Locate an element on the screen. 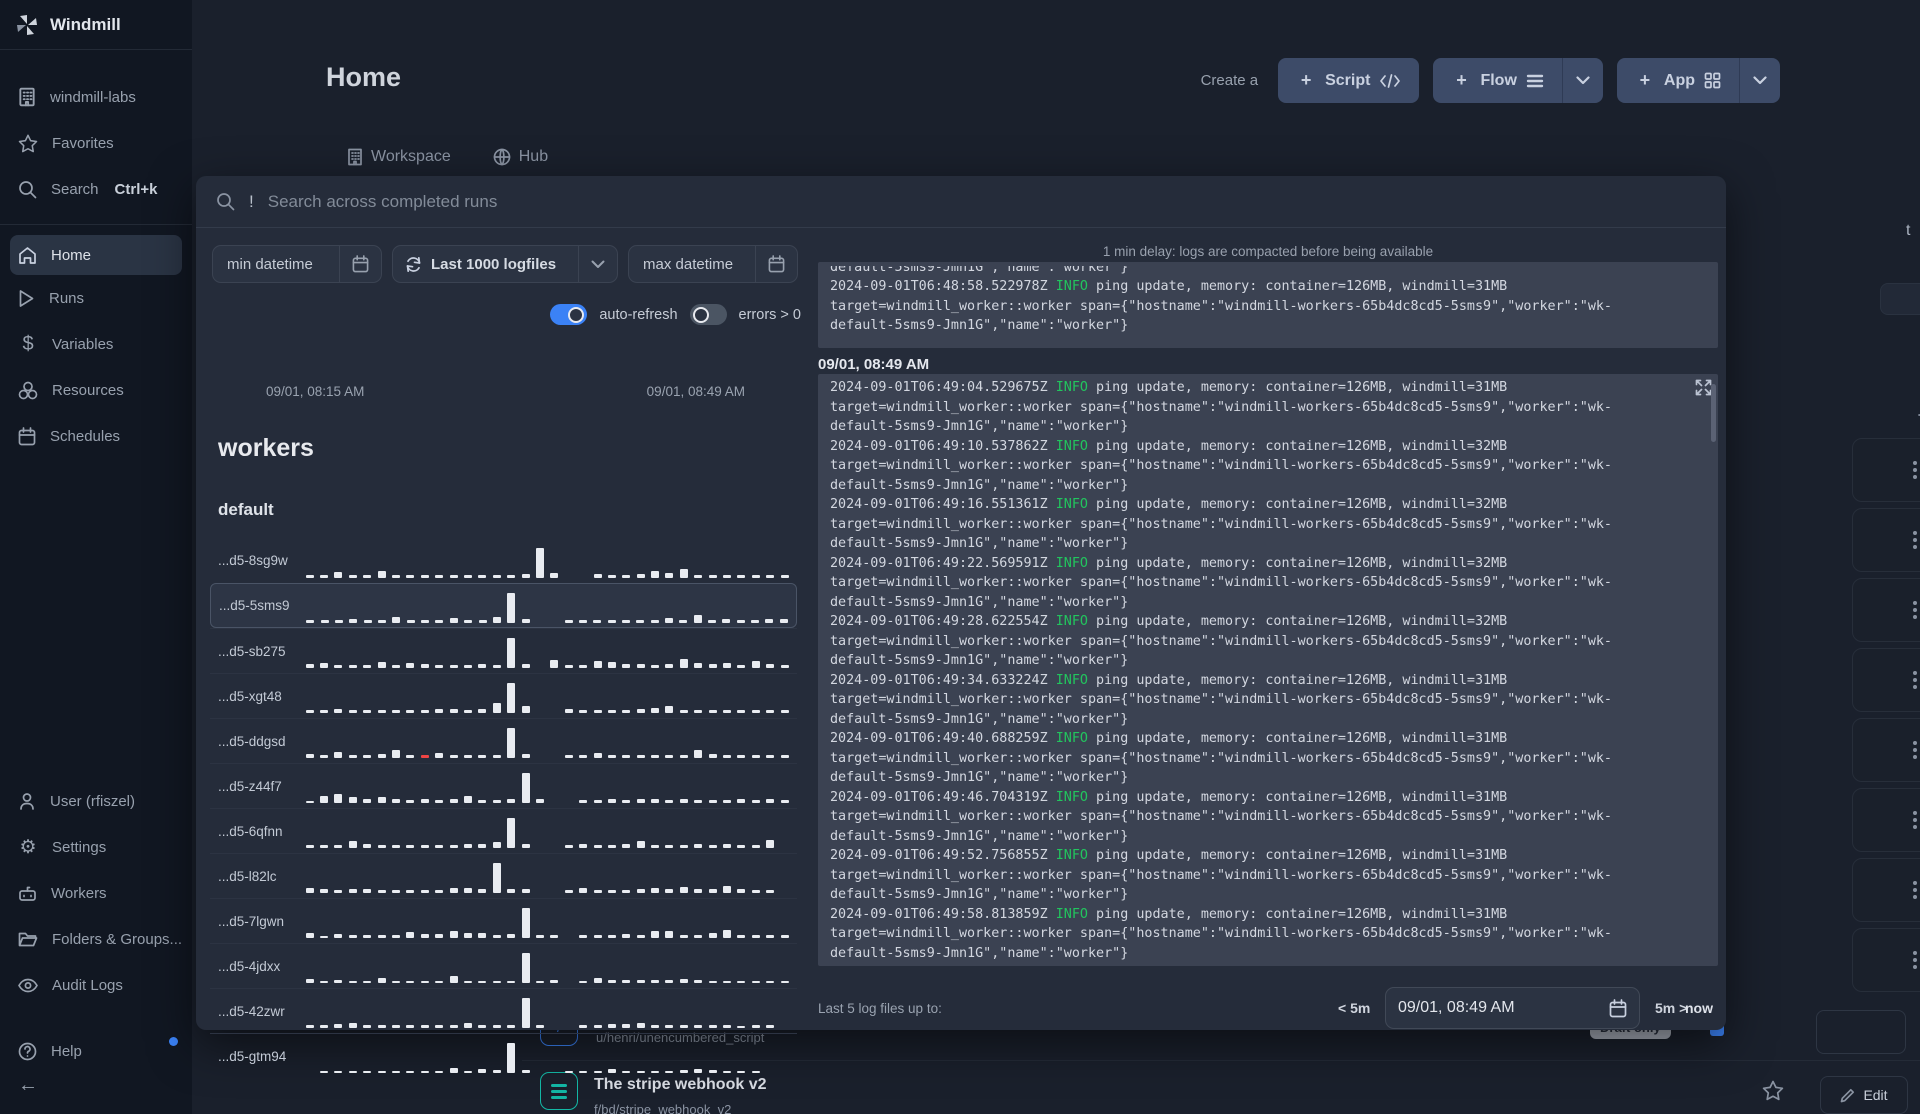 The height and width of the screenshot is (1114, 1920). logfiles-selector: Last 1000 logfiles is located at coordinates (505, 264).